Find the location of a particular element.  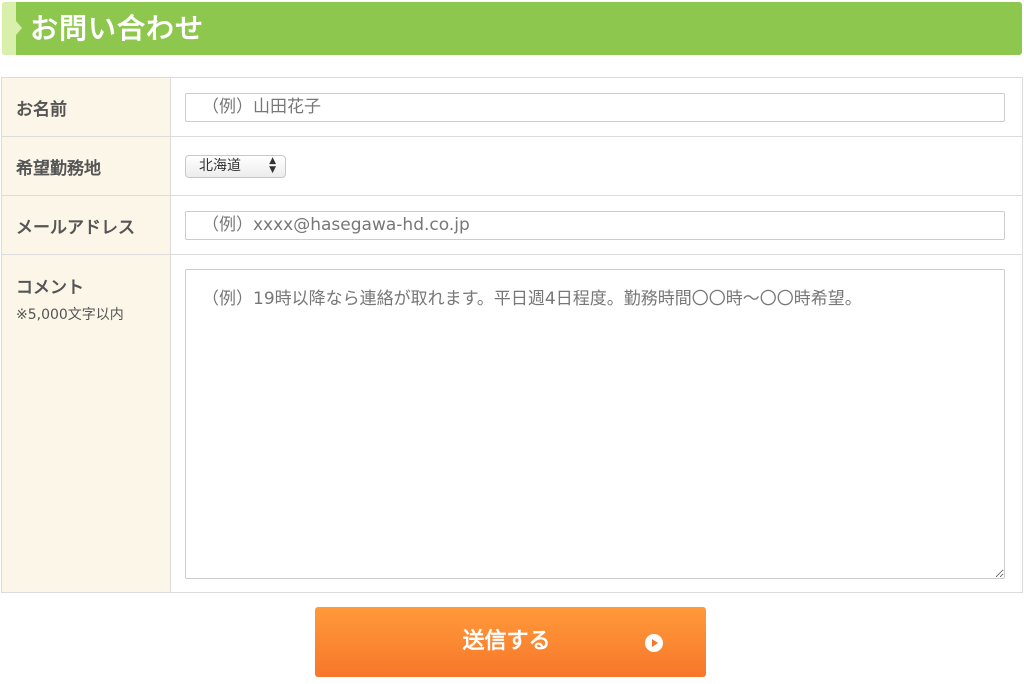

heading-accent-bar is located at coordinates (9, 28).